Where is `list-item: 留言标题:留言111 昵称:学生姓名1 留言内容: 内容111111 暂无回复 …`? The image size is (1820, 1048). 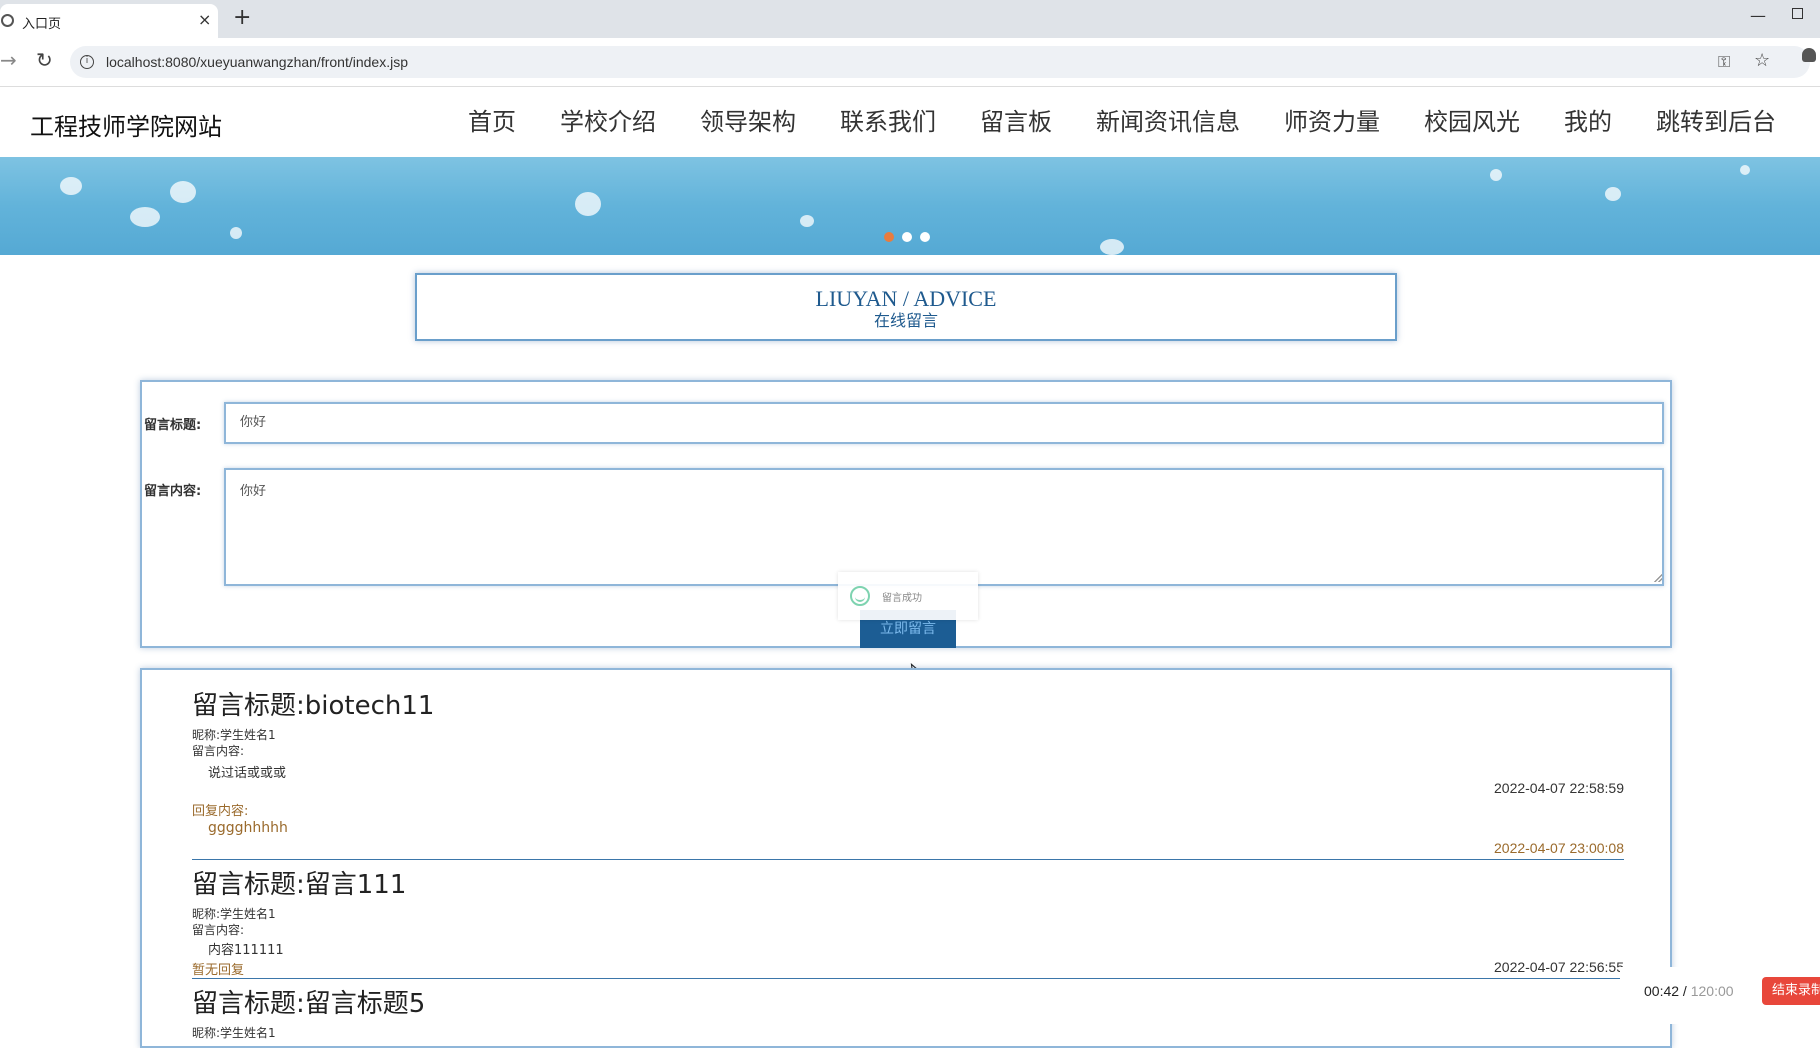
list-item: 留言标题:留言111 昵称:学生姓名1 留言内容: 内容111111 暂无回复 … is located at coordinates (908, 925).